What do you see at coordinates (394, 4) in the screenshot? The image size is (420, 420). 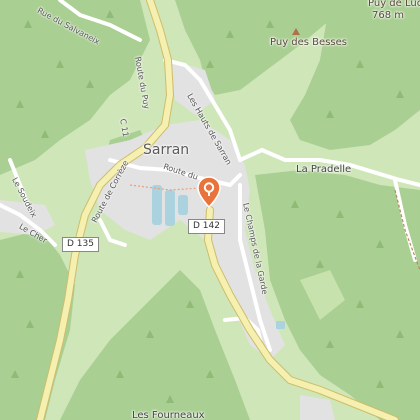 I see `peak-label: Puy de Luc` at bounding box center [394, 4].